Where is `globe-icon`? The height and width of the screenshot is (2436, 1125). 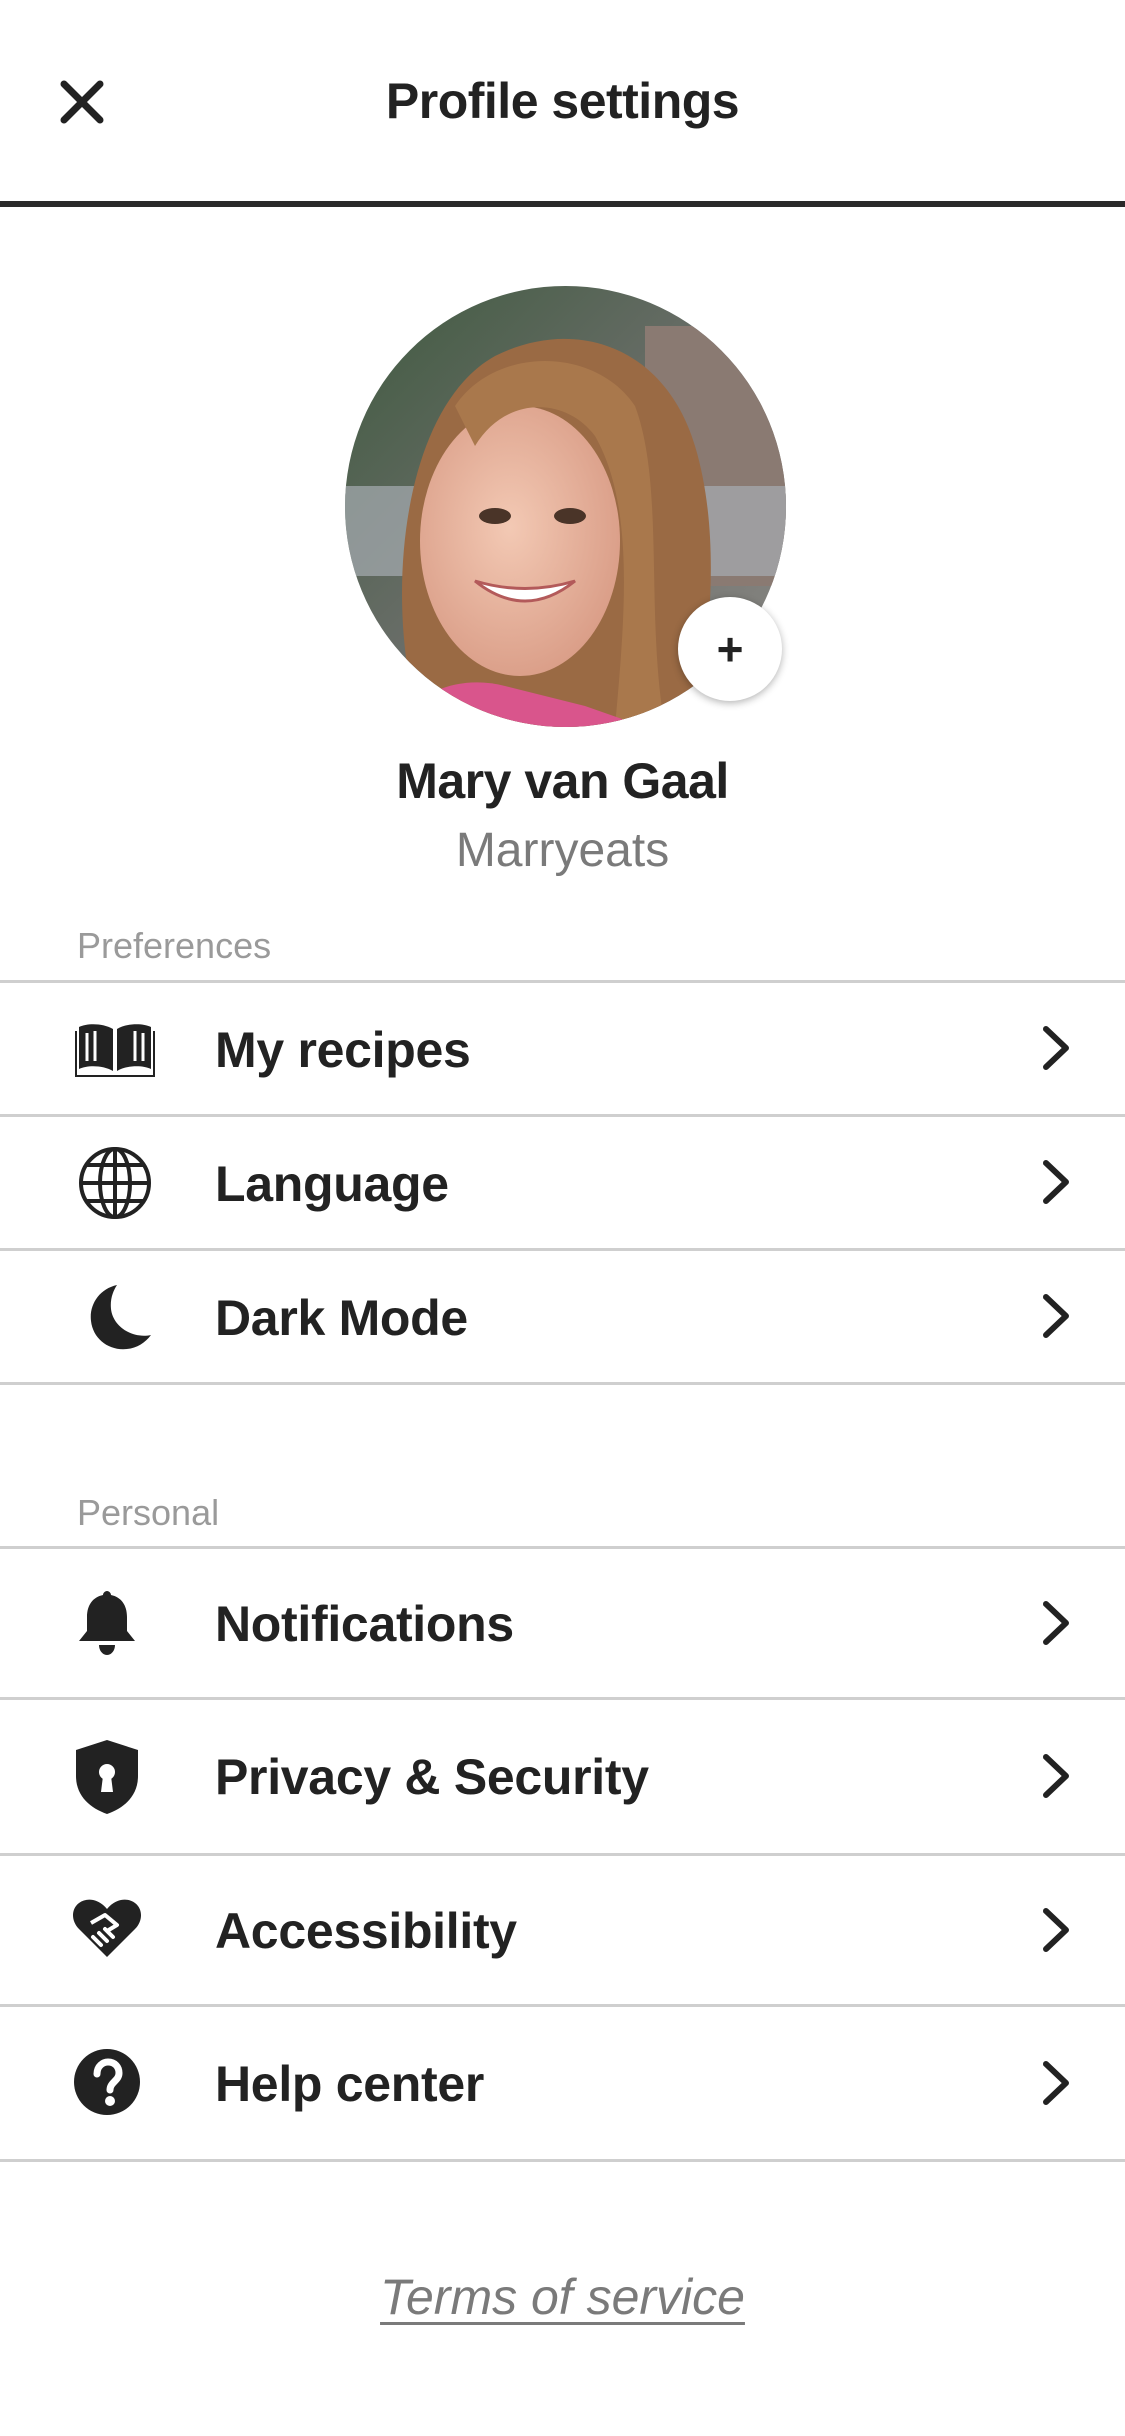 globe-icon is located at coordinates (115, 1183).